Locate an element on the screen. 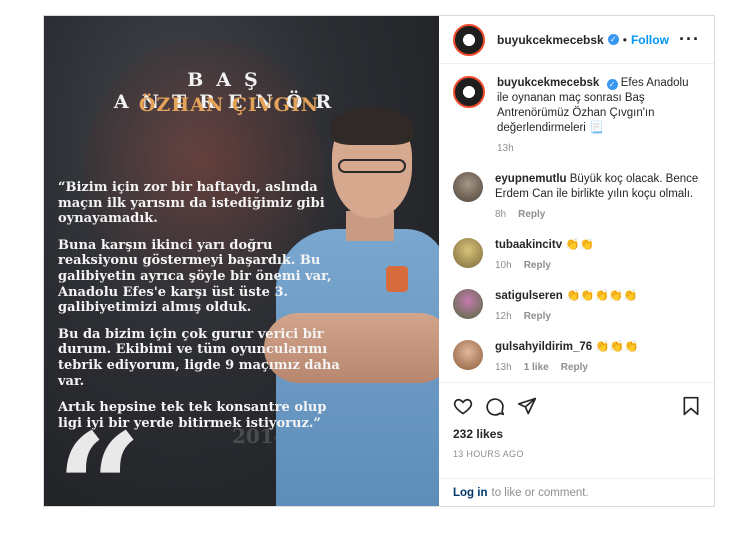  comment-time: 8h is located at coordinates (501, 214).